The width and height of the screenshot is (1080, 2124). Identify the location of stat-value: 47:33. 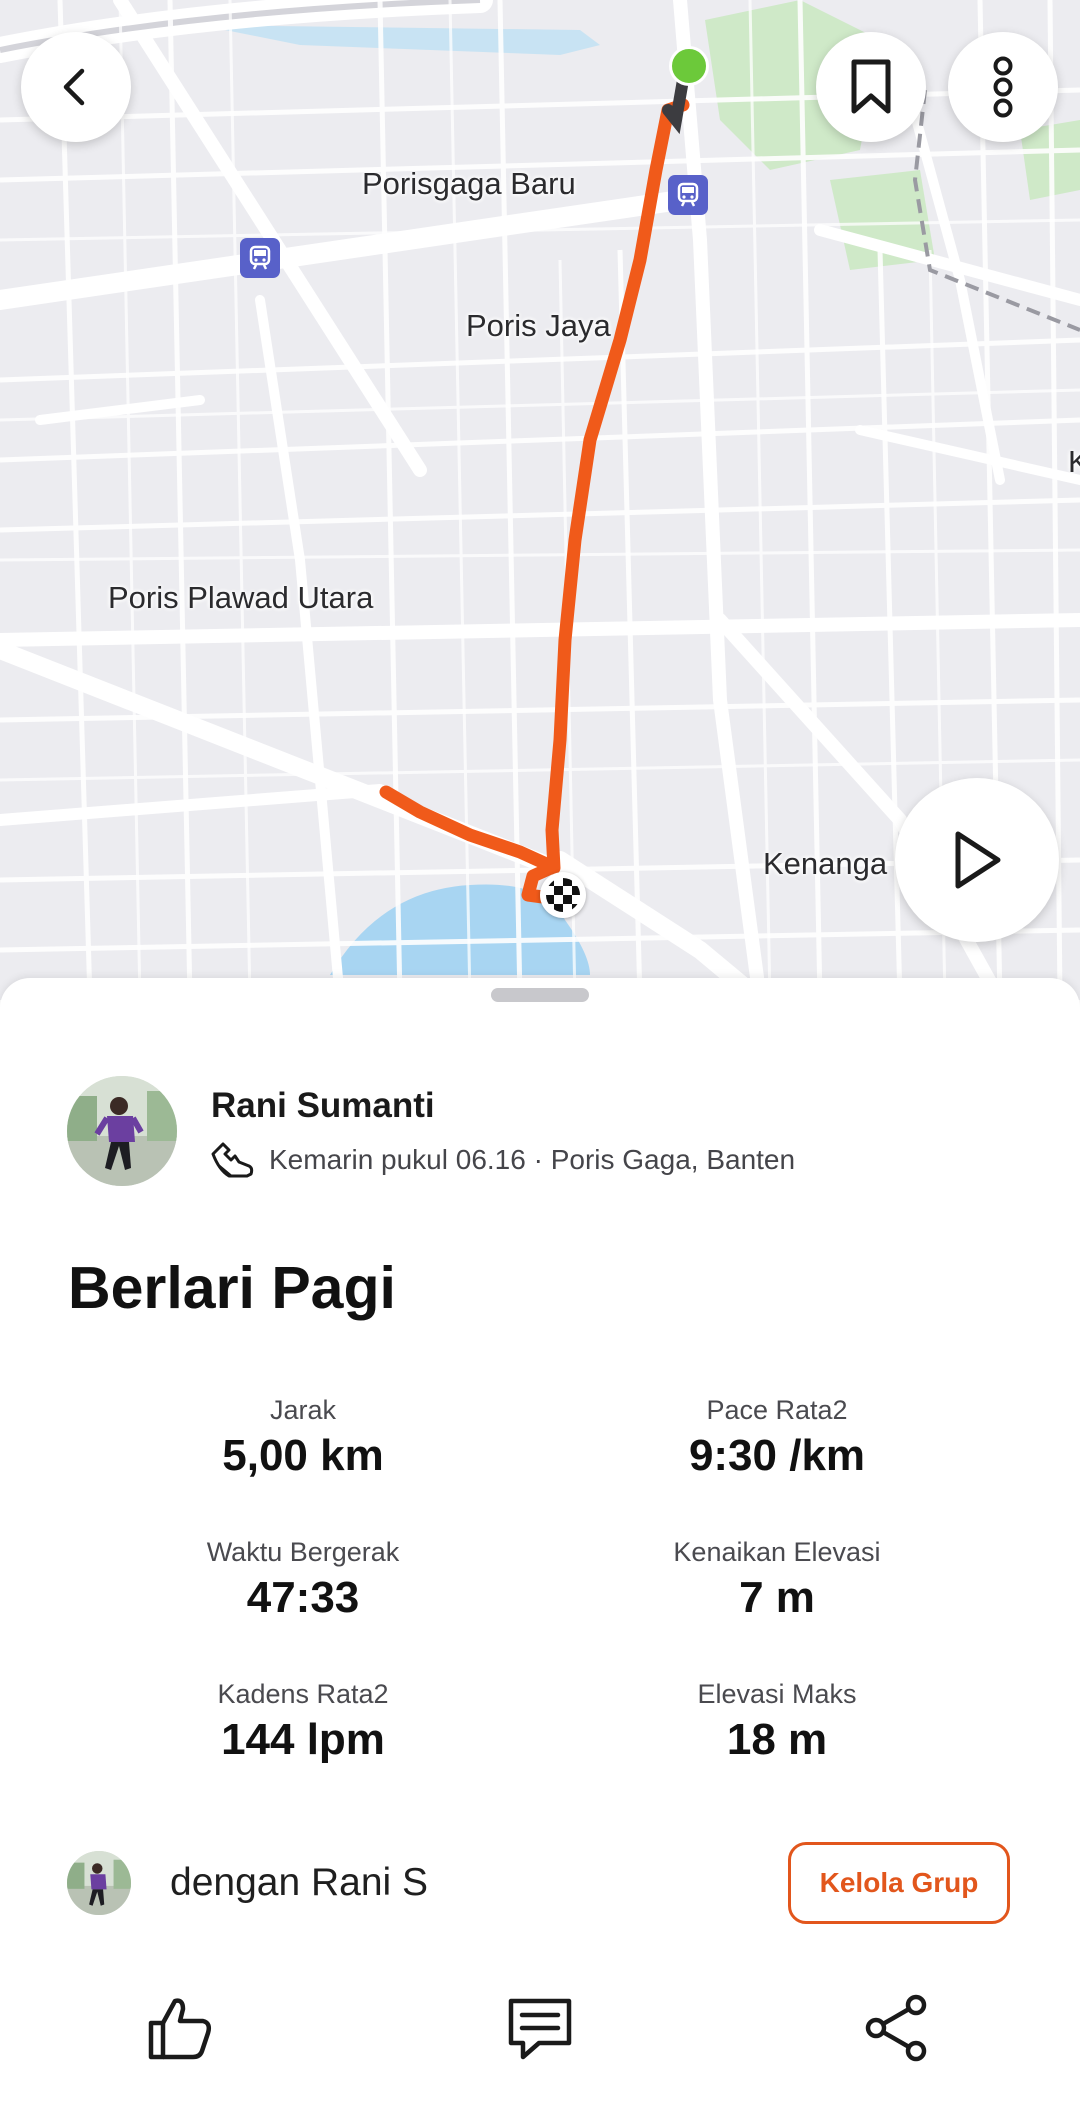
(303, 1597).